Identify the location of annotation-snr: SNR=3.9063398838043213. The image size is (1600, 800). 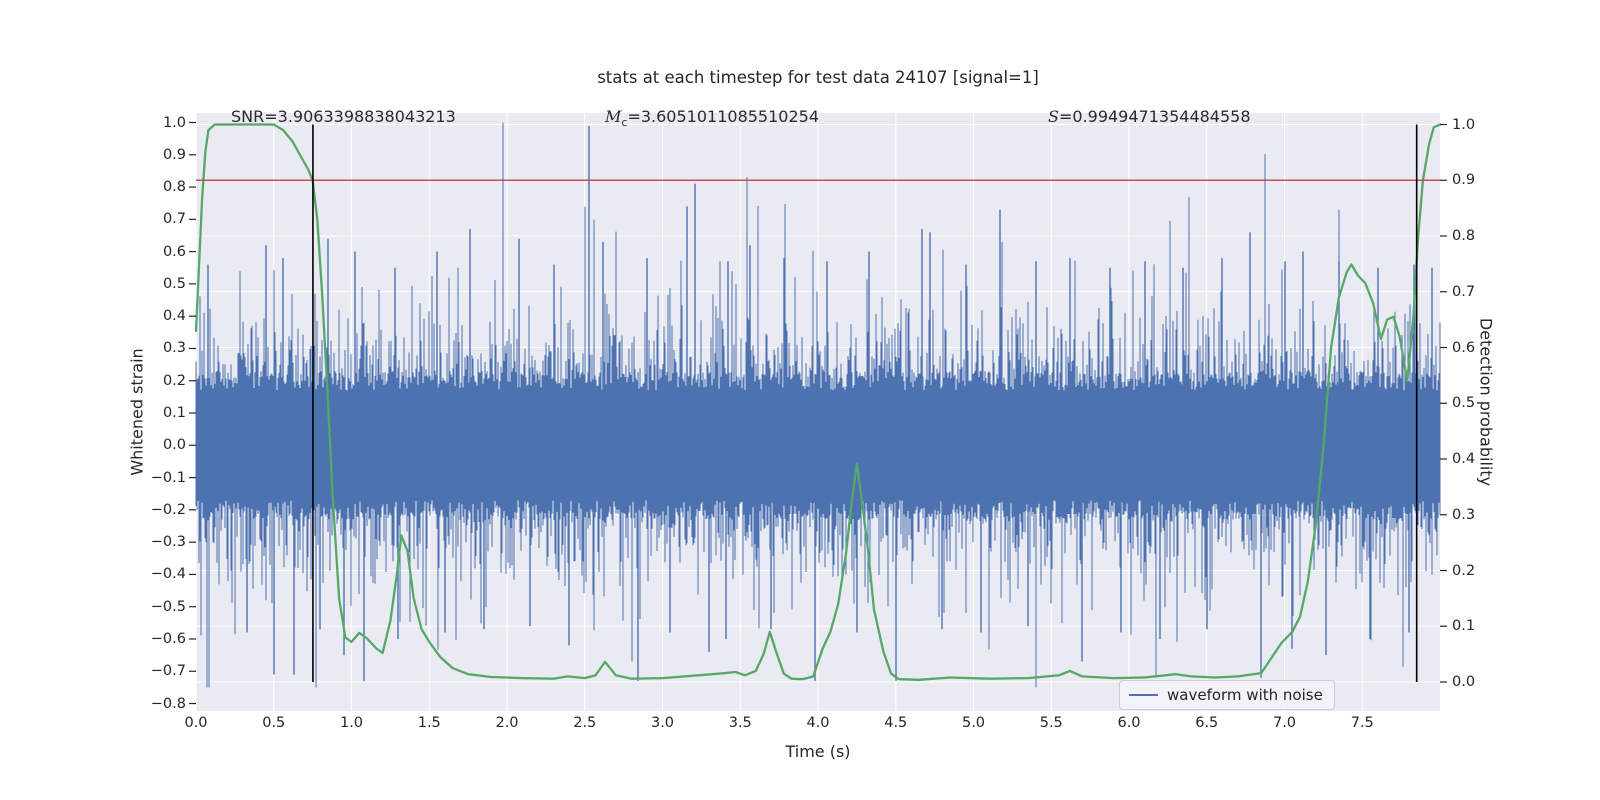
(343, 116).